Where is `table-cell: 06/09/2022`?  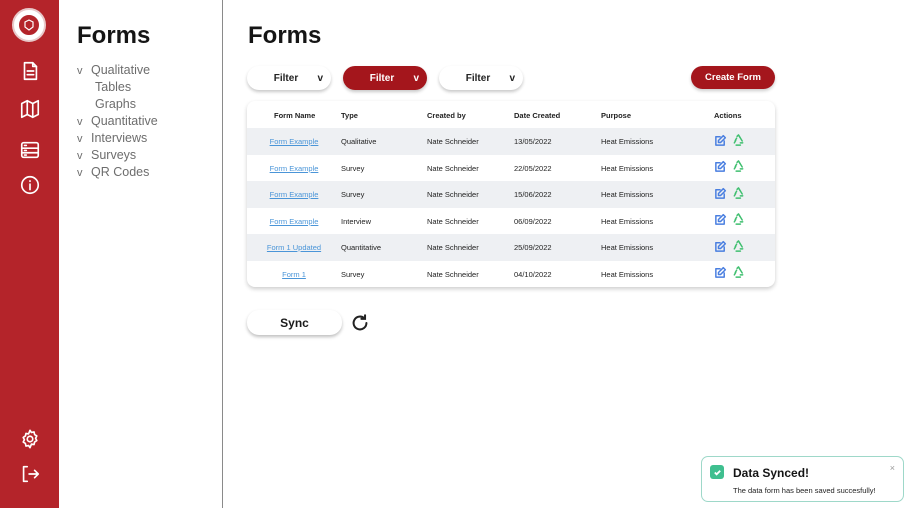 table-cell: 06/09/2022 is located at coordinates (533, 221).